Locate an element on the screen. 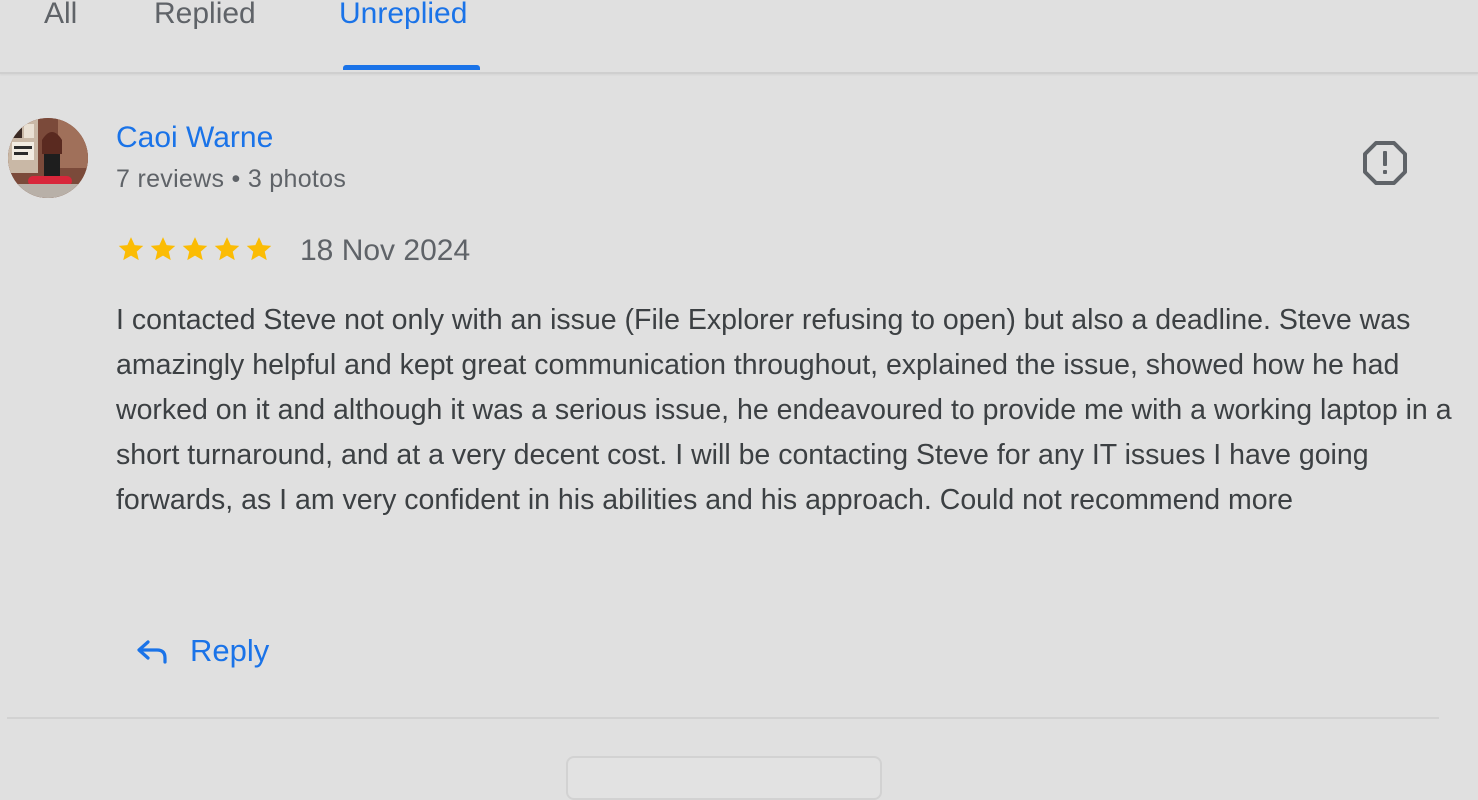 Image resolution: width=1478 pixels, height=800 pixels. star-rating is located at coordinates (195, 249).